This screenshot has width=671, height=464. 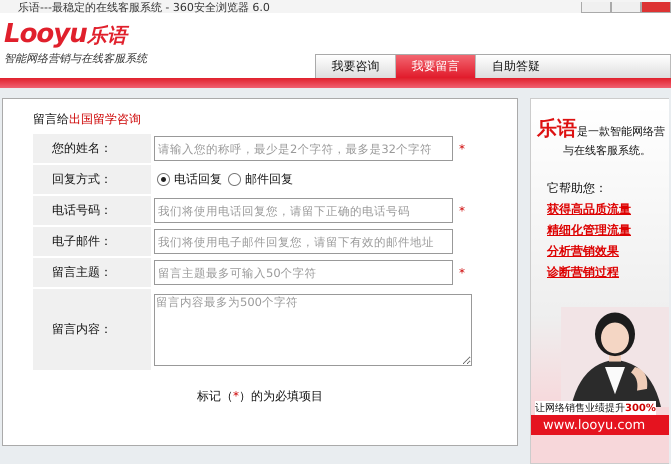 What do you see at coordinates (557, 128) in the screenshot?
I see `ad-brand: 乐语` at bounding box center [557, 128].